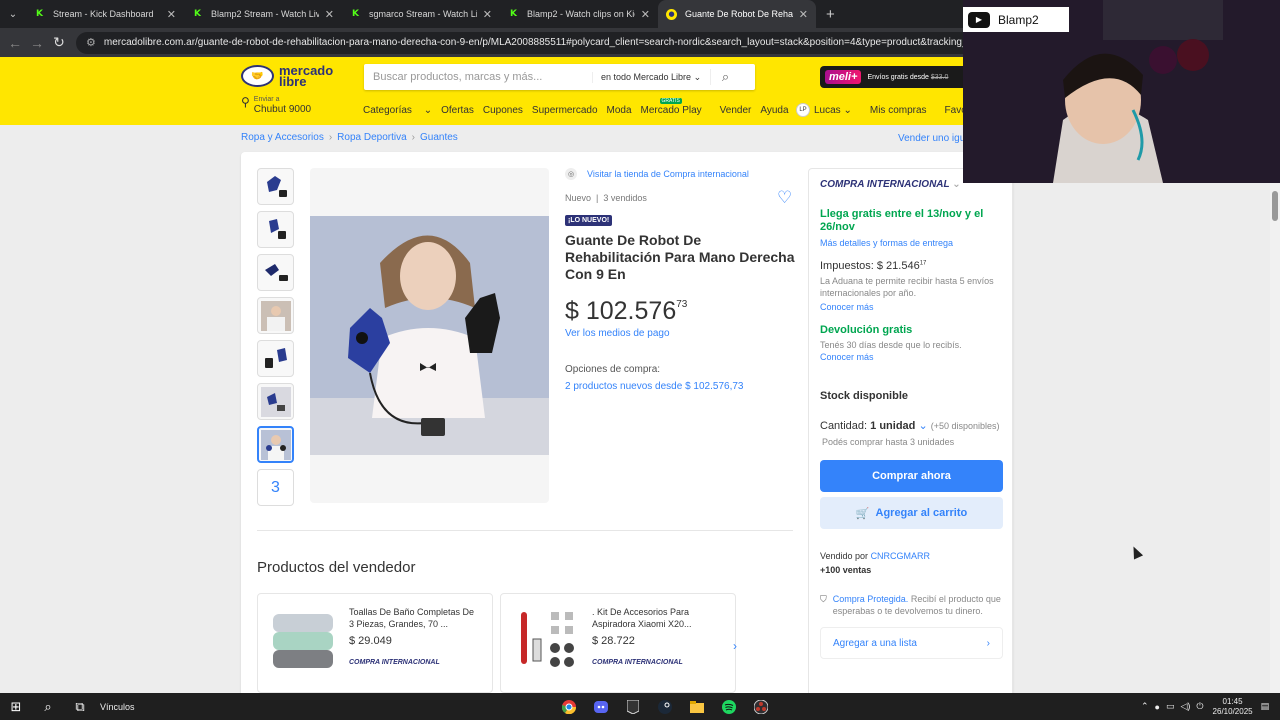 The width and height of the screenshot is (1280, 720). I want to click on nav-cupones: Cupones, so click(503, 110).